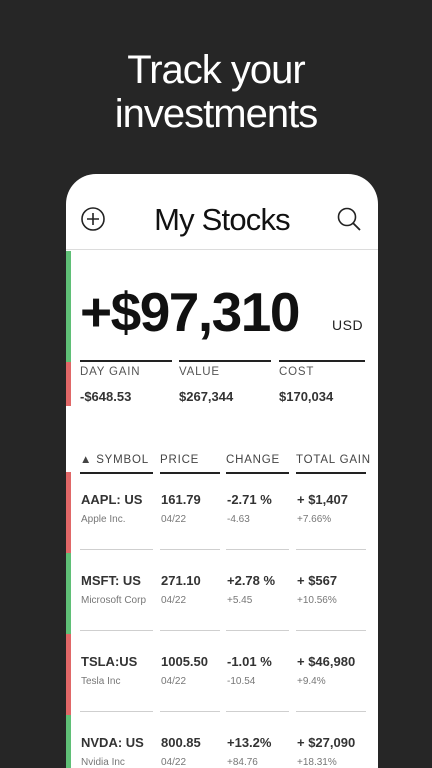 The width and height of the screenshot is (432, 768). I want to click on summary-cost: COST $170,034, so click(322, 382).